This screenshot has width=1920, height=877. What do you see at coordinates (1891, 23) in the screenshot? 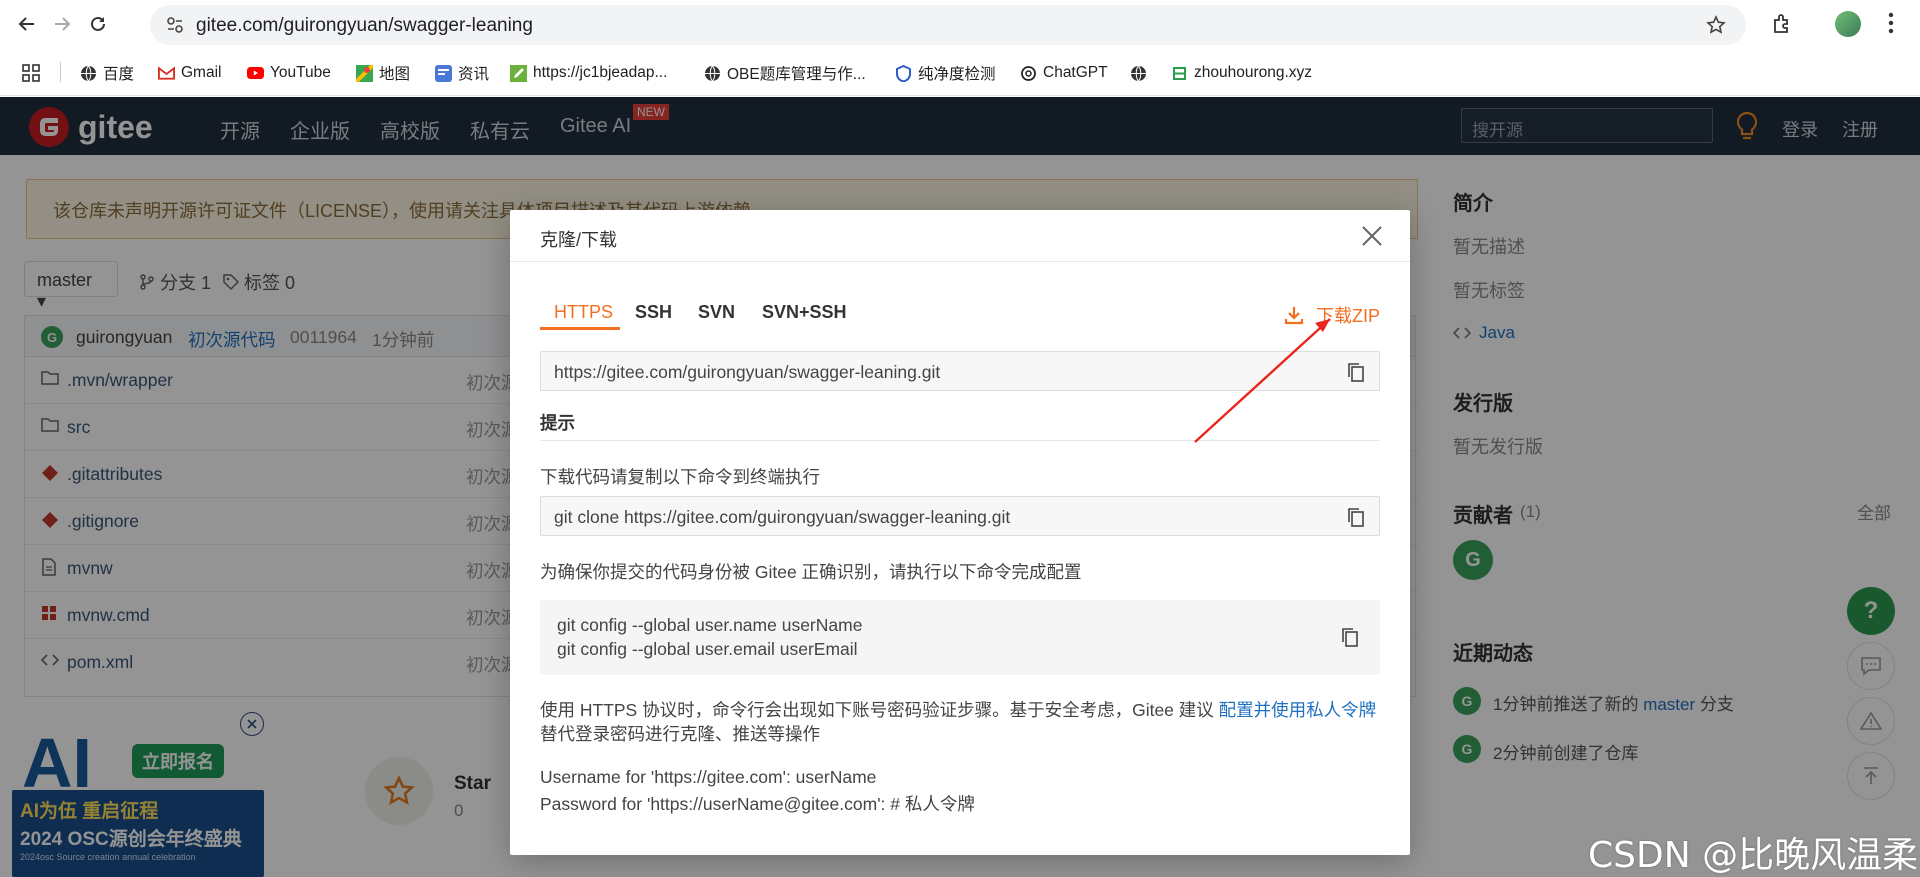
I see `menu-kebab-icon` at bounding box center [1891, 23].